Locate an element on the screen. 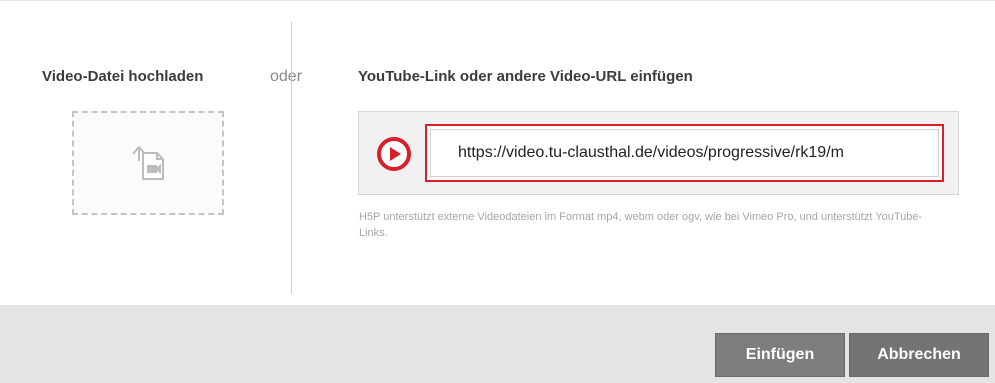 The image size is (995, 383). insert-button: Einfügen is located at coordinates (780, 355).